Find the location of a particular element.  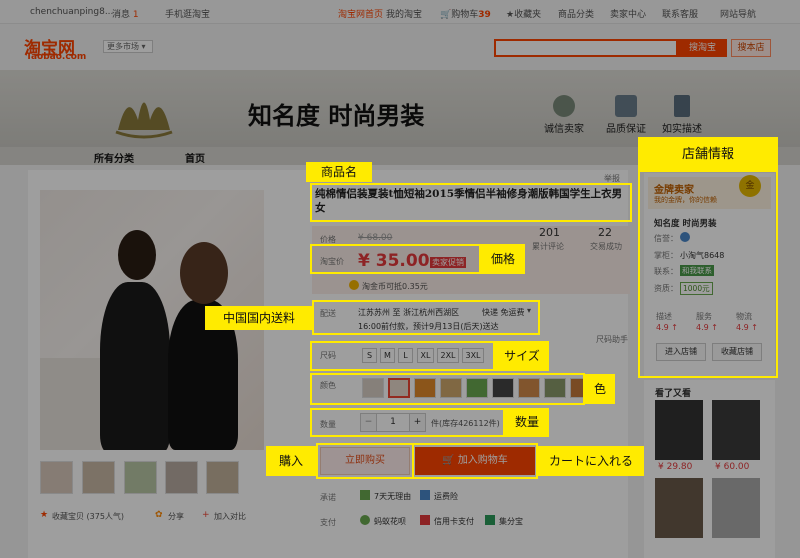

badge-label: 诚信卖家 is located at coordinates (564, 129).